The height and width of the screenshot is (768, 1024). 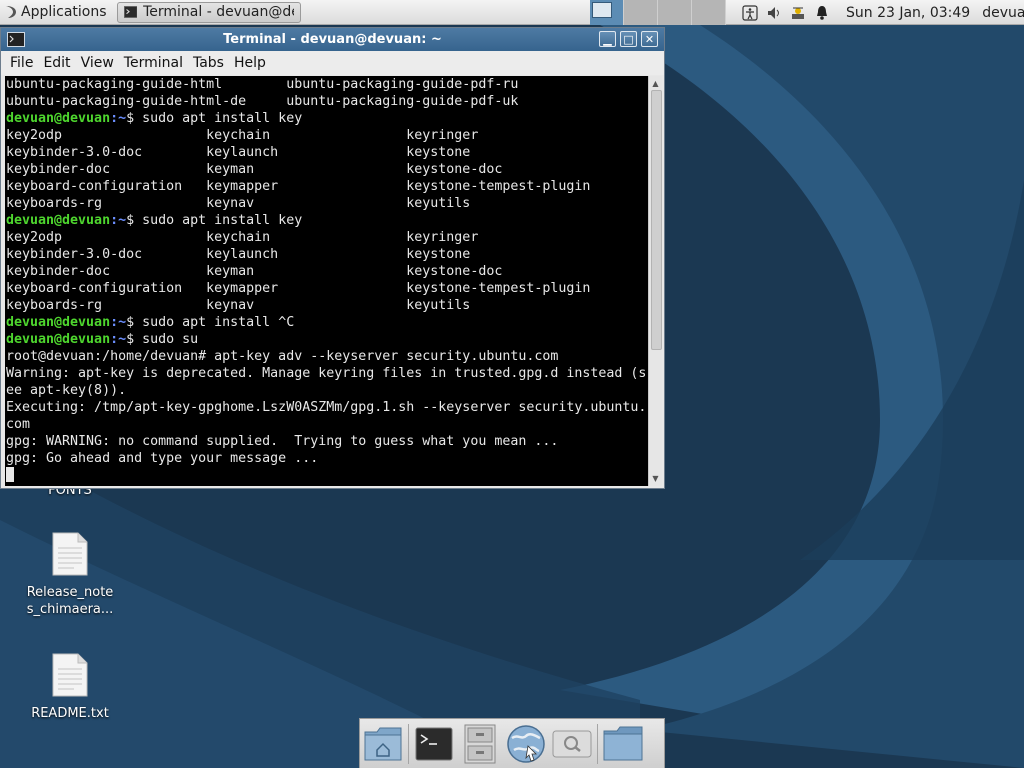 I want to click on terminal-window-title: Terminal - devuan@devuan: ~, so click(x=332, y=39).